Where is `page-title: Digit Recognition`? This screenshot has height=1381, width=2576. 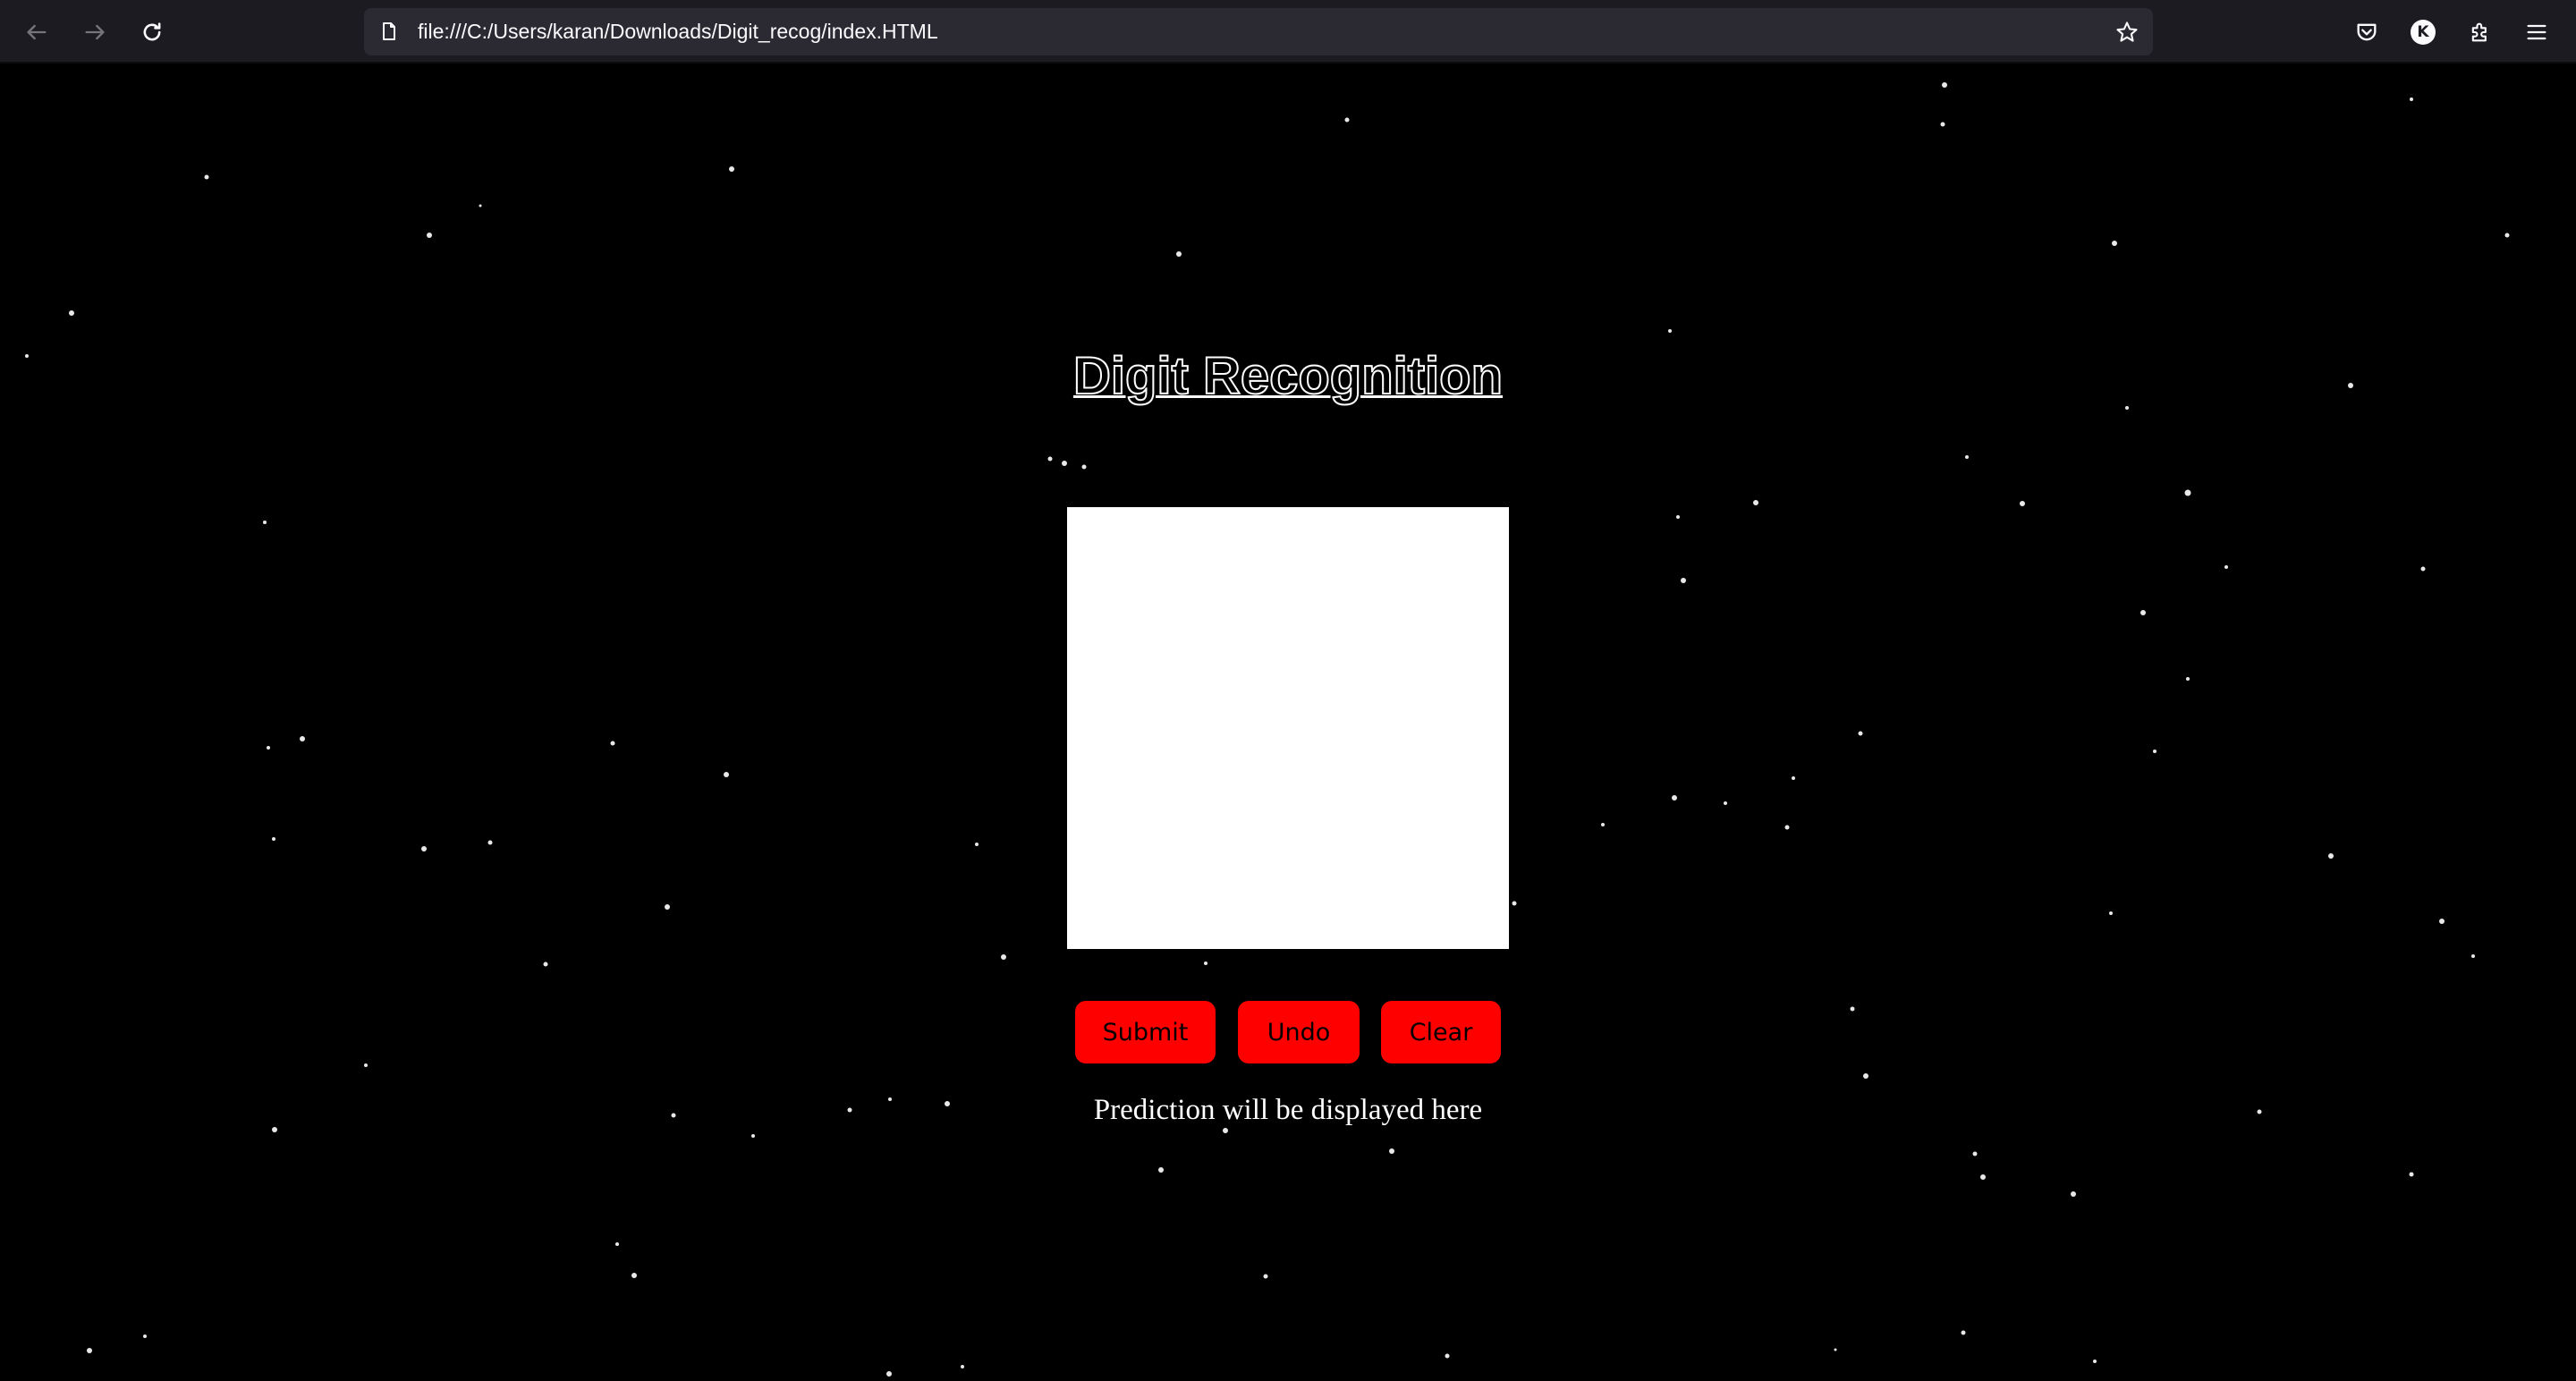 page-title: Digit Recognition is located at coordinates (1288, 376).